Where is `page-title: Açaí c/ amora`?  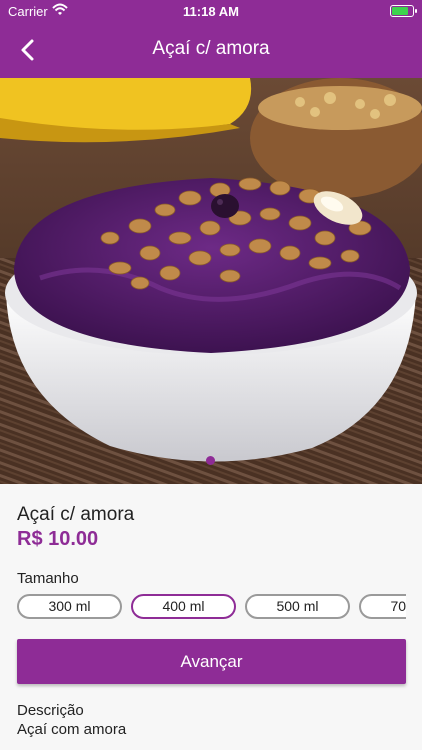
page-title: Açaí c/ amora is located at coordinates (211, 48).